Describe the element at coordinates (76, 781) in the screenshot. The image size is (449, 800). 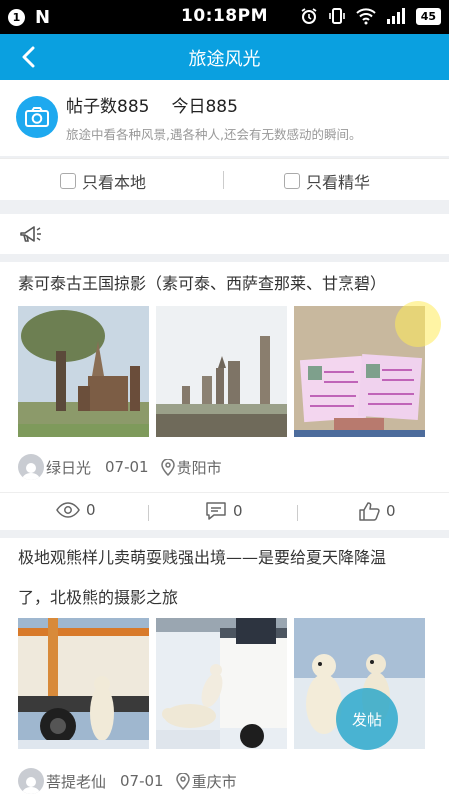
I see `author-name: 菩提老仙` at that location.